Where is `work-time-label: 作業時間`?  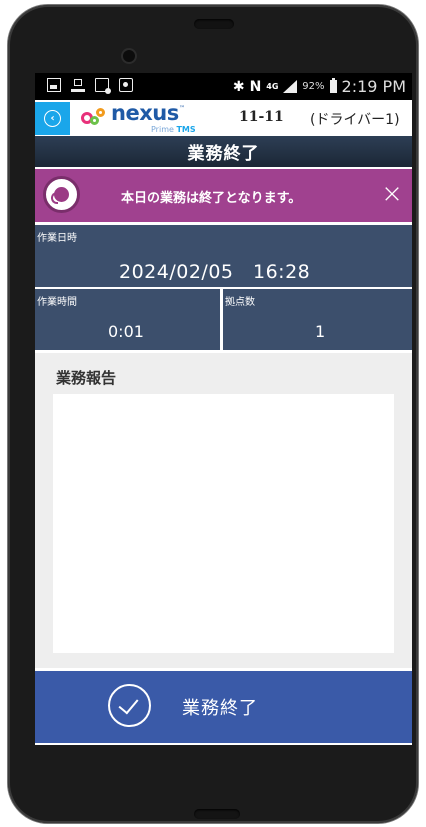
work-time-label: 作業時間 is located at coordinates (57, 302).